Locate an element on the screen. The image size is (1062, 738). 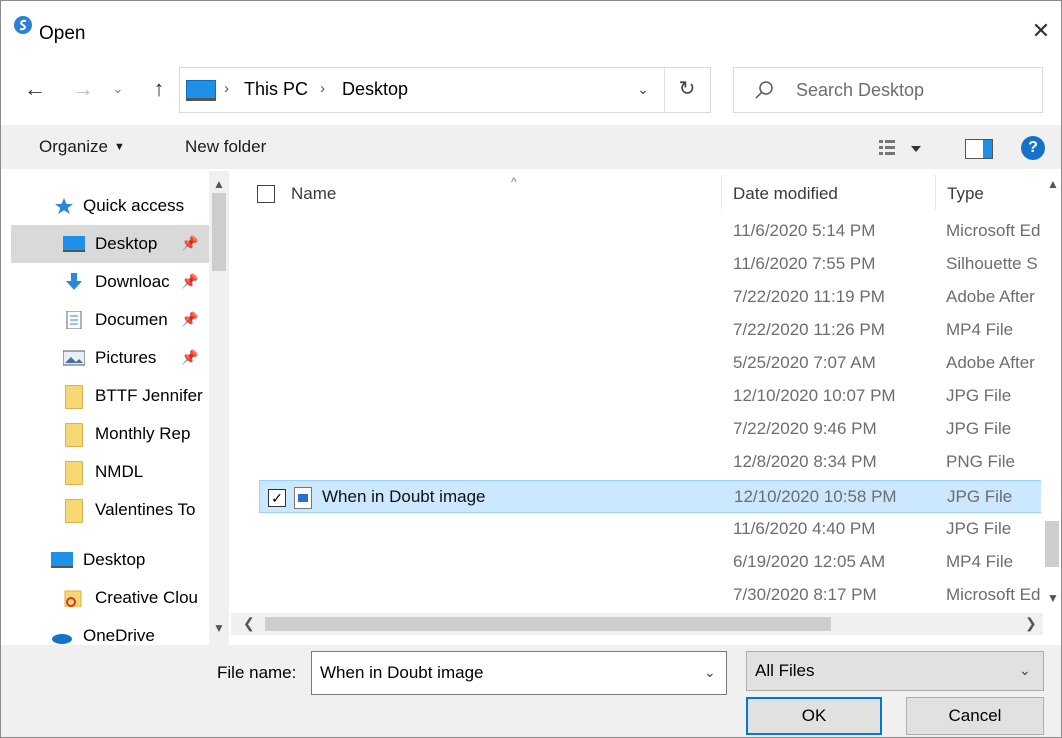
sidebar-item-label: Quick access is located at coordinates (134, 205).